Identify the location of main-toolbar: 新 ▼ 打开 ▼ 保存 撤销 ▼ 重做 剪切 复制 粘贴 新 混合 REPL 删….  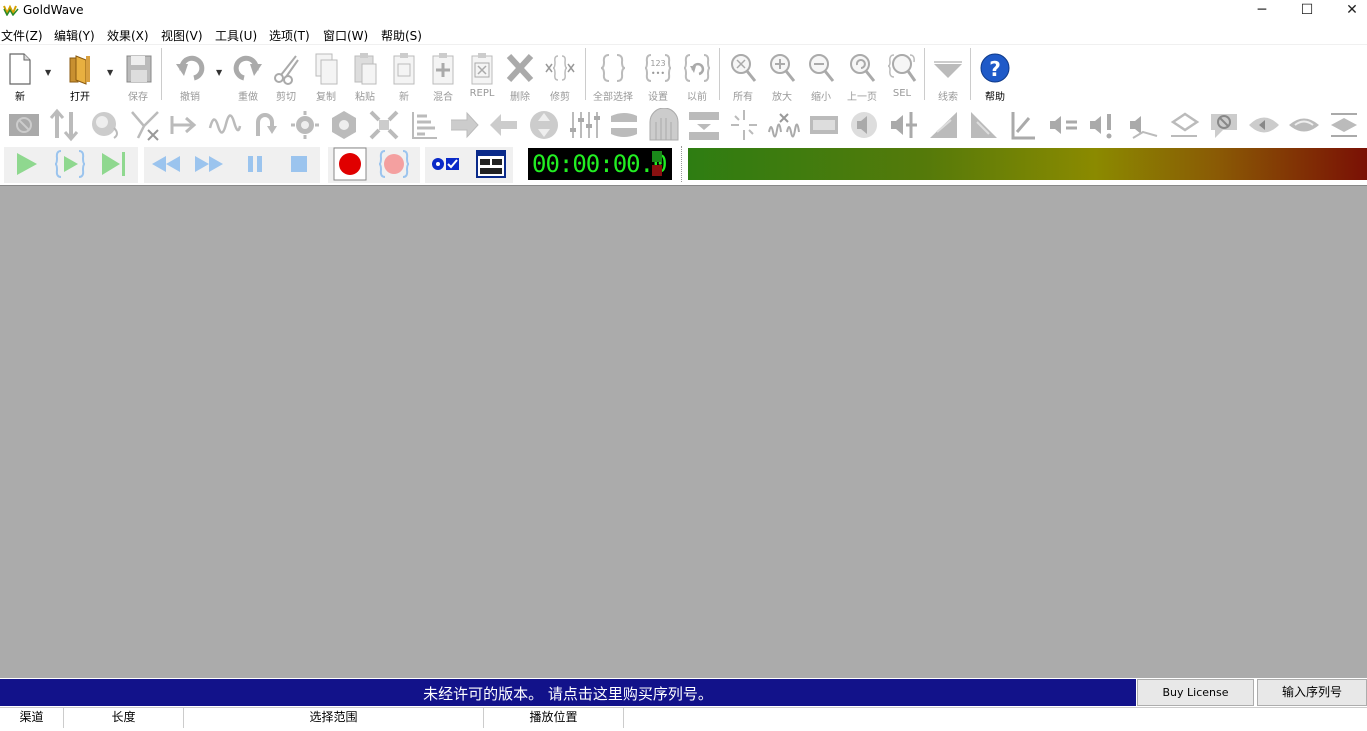
(683, 75).